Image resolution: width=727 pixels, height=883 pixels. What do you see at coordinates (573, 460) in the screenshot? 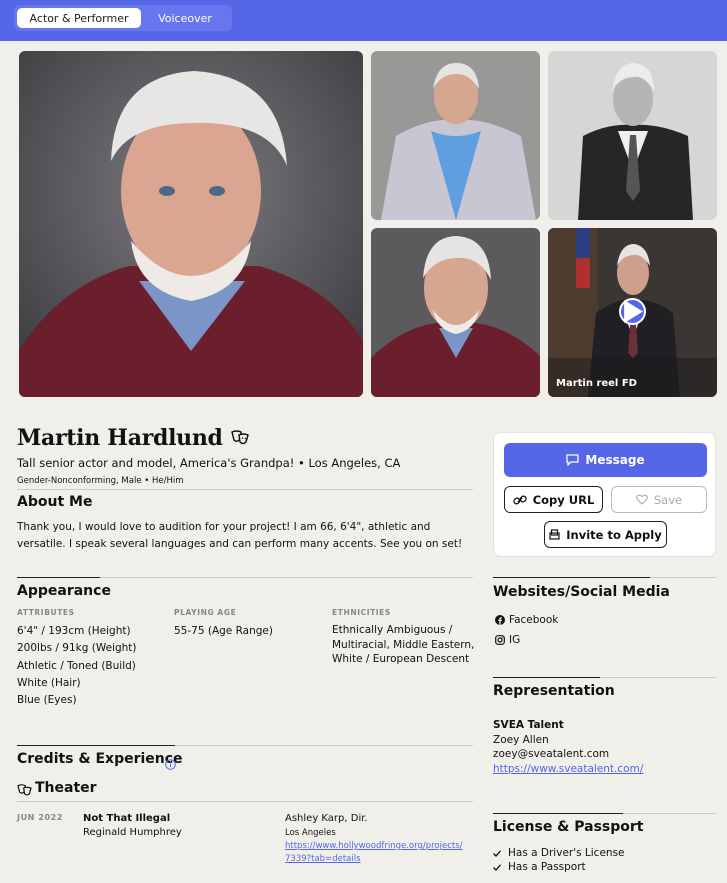
I see `chat-icon` at bounding box center [573, 460].